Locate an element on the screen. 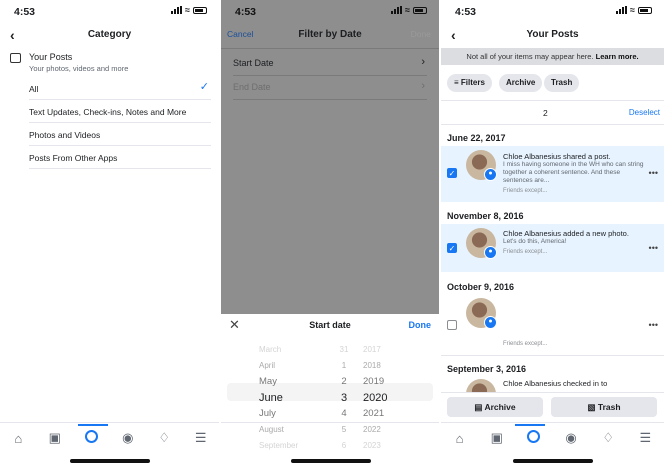  done-top-button: Done is located at coordinates (421, 34).